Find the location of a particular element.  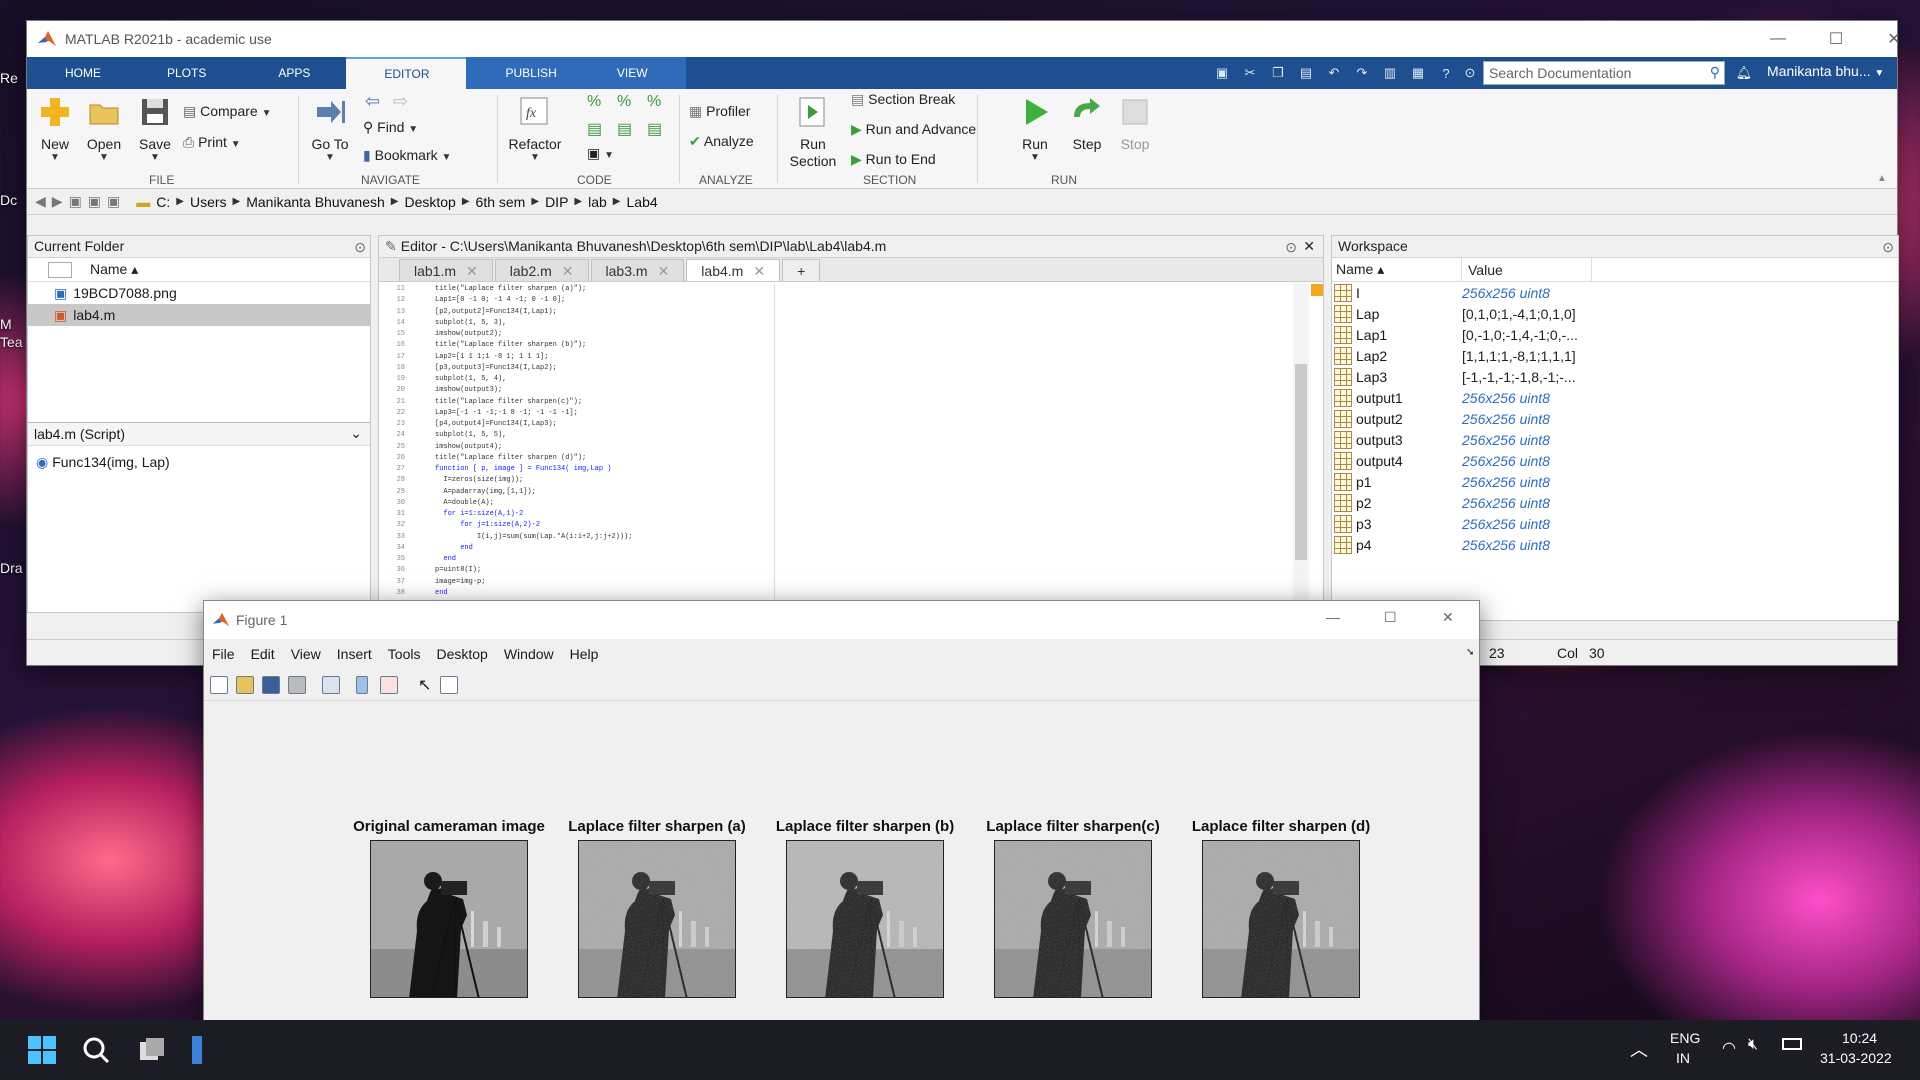

code-line: for i=1:size(A,1)-2 is located at coordinates (479, 514).